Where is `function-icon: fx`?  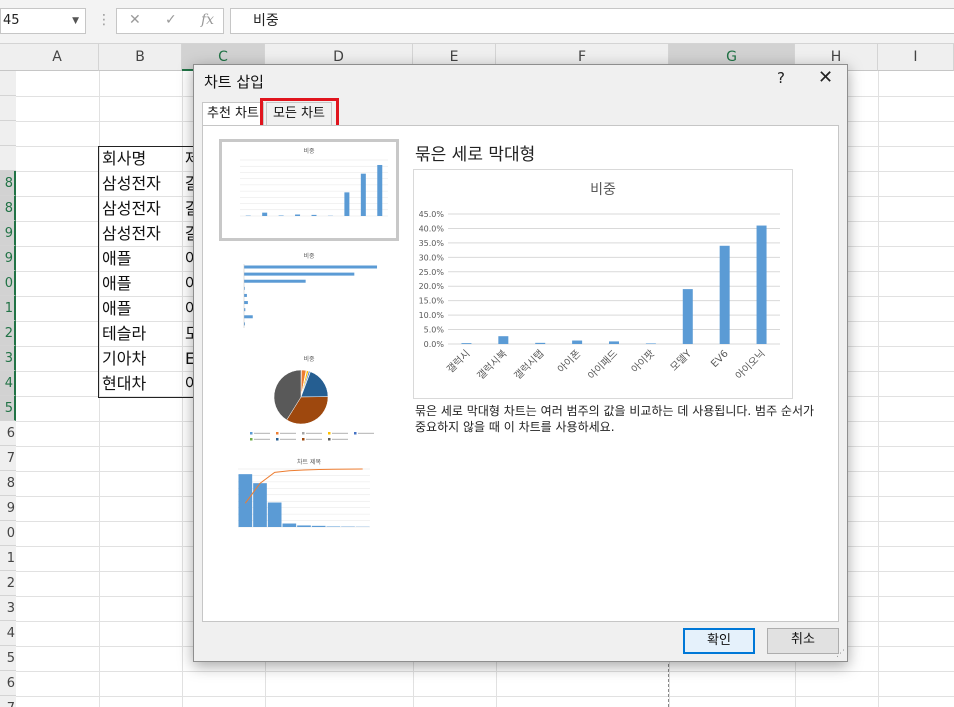
function-icon: fx is located at coordinates (207, 20).